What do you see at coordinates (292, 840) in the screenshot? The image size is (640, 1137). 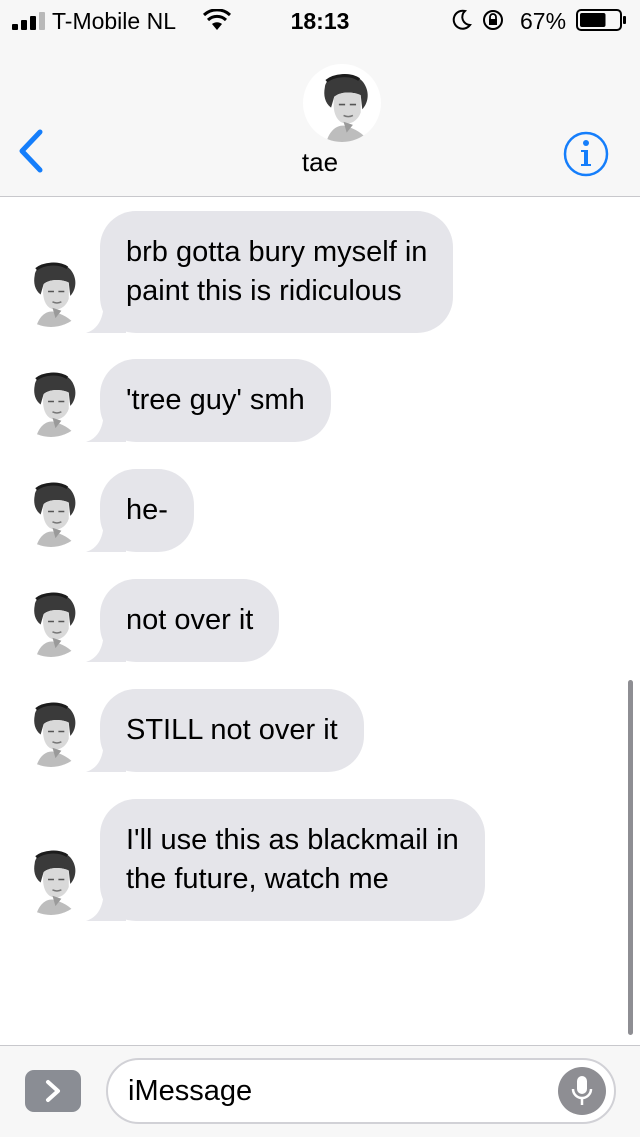 I see `message-text-line: I'll use this as blackmail in` at bounding box center [292, 840].